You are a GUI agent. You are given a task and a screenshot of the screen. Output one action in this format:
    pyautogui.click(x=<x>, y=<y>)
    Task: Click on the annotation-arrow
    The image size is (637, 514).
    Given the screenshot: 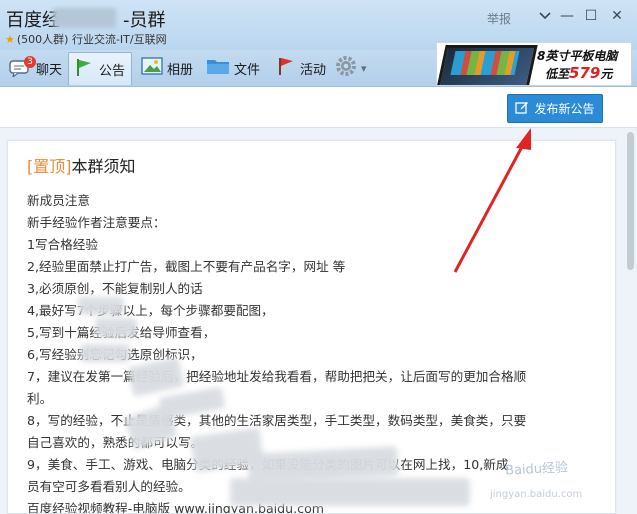 What is the action you would take?
    pyautogui.click(x=492, y=200)
    